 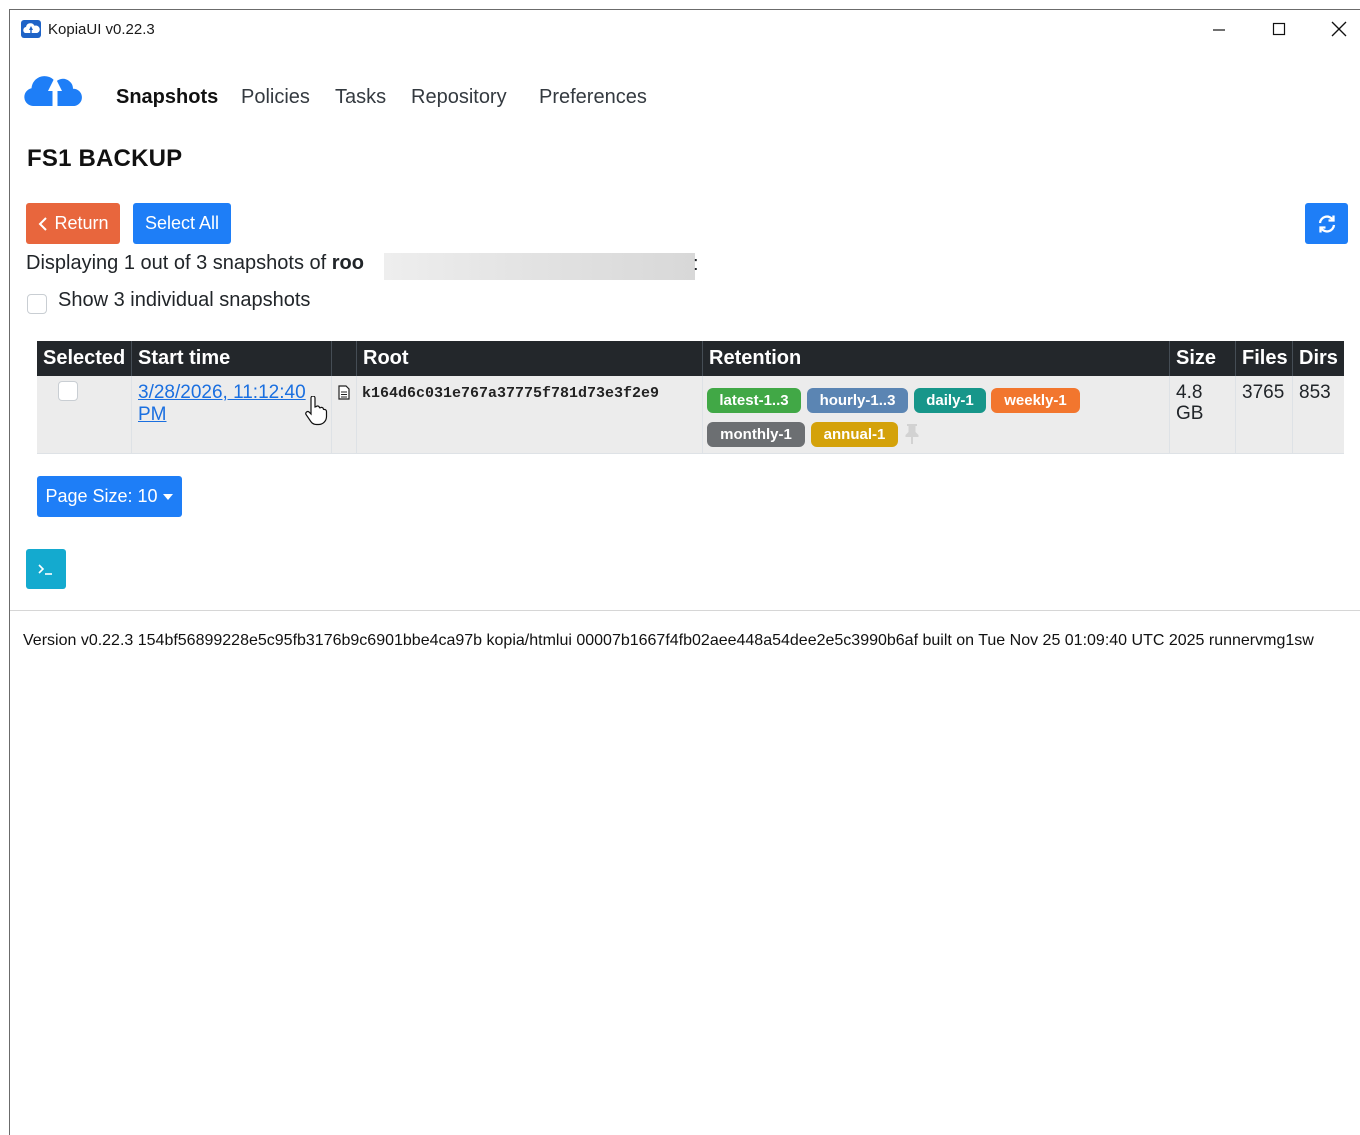 I want to click on refresh-button, so click(x=1326, y=223).